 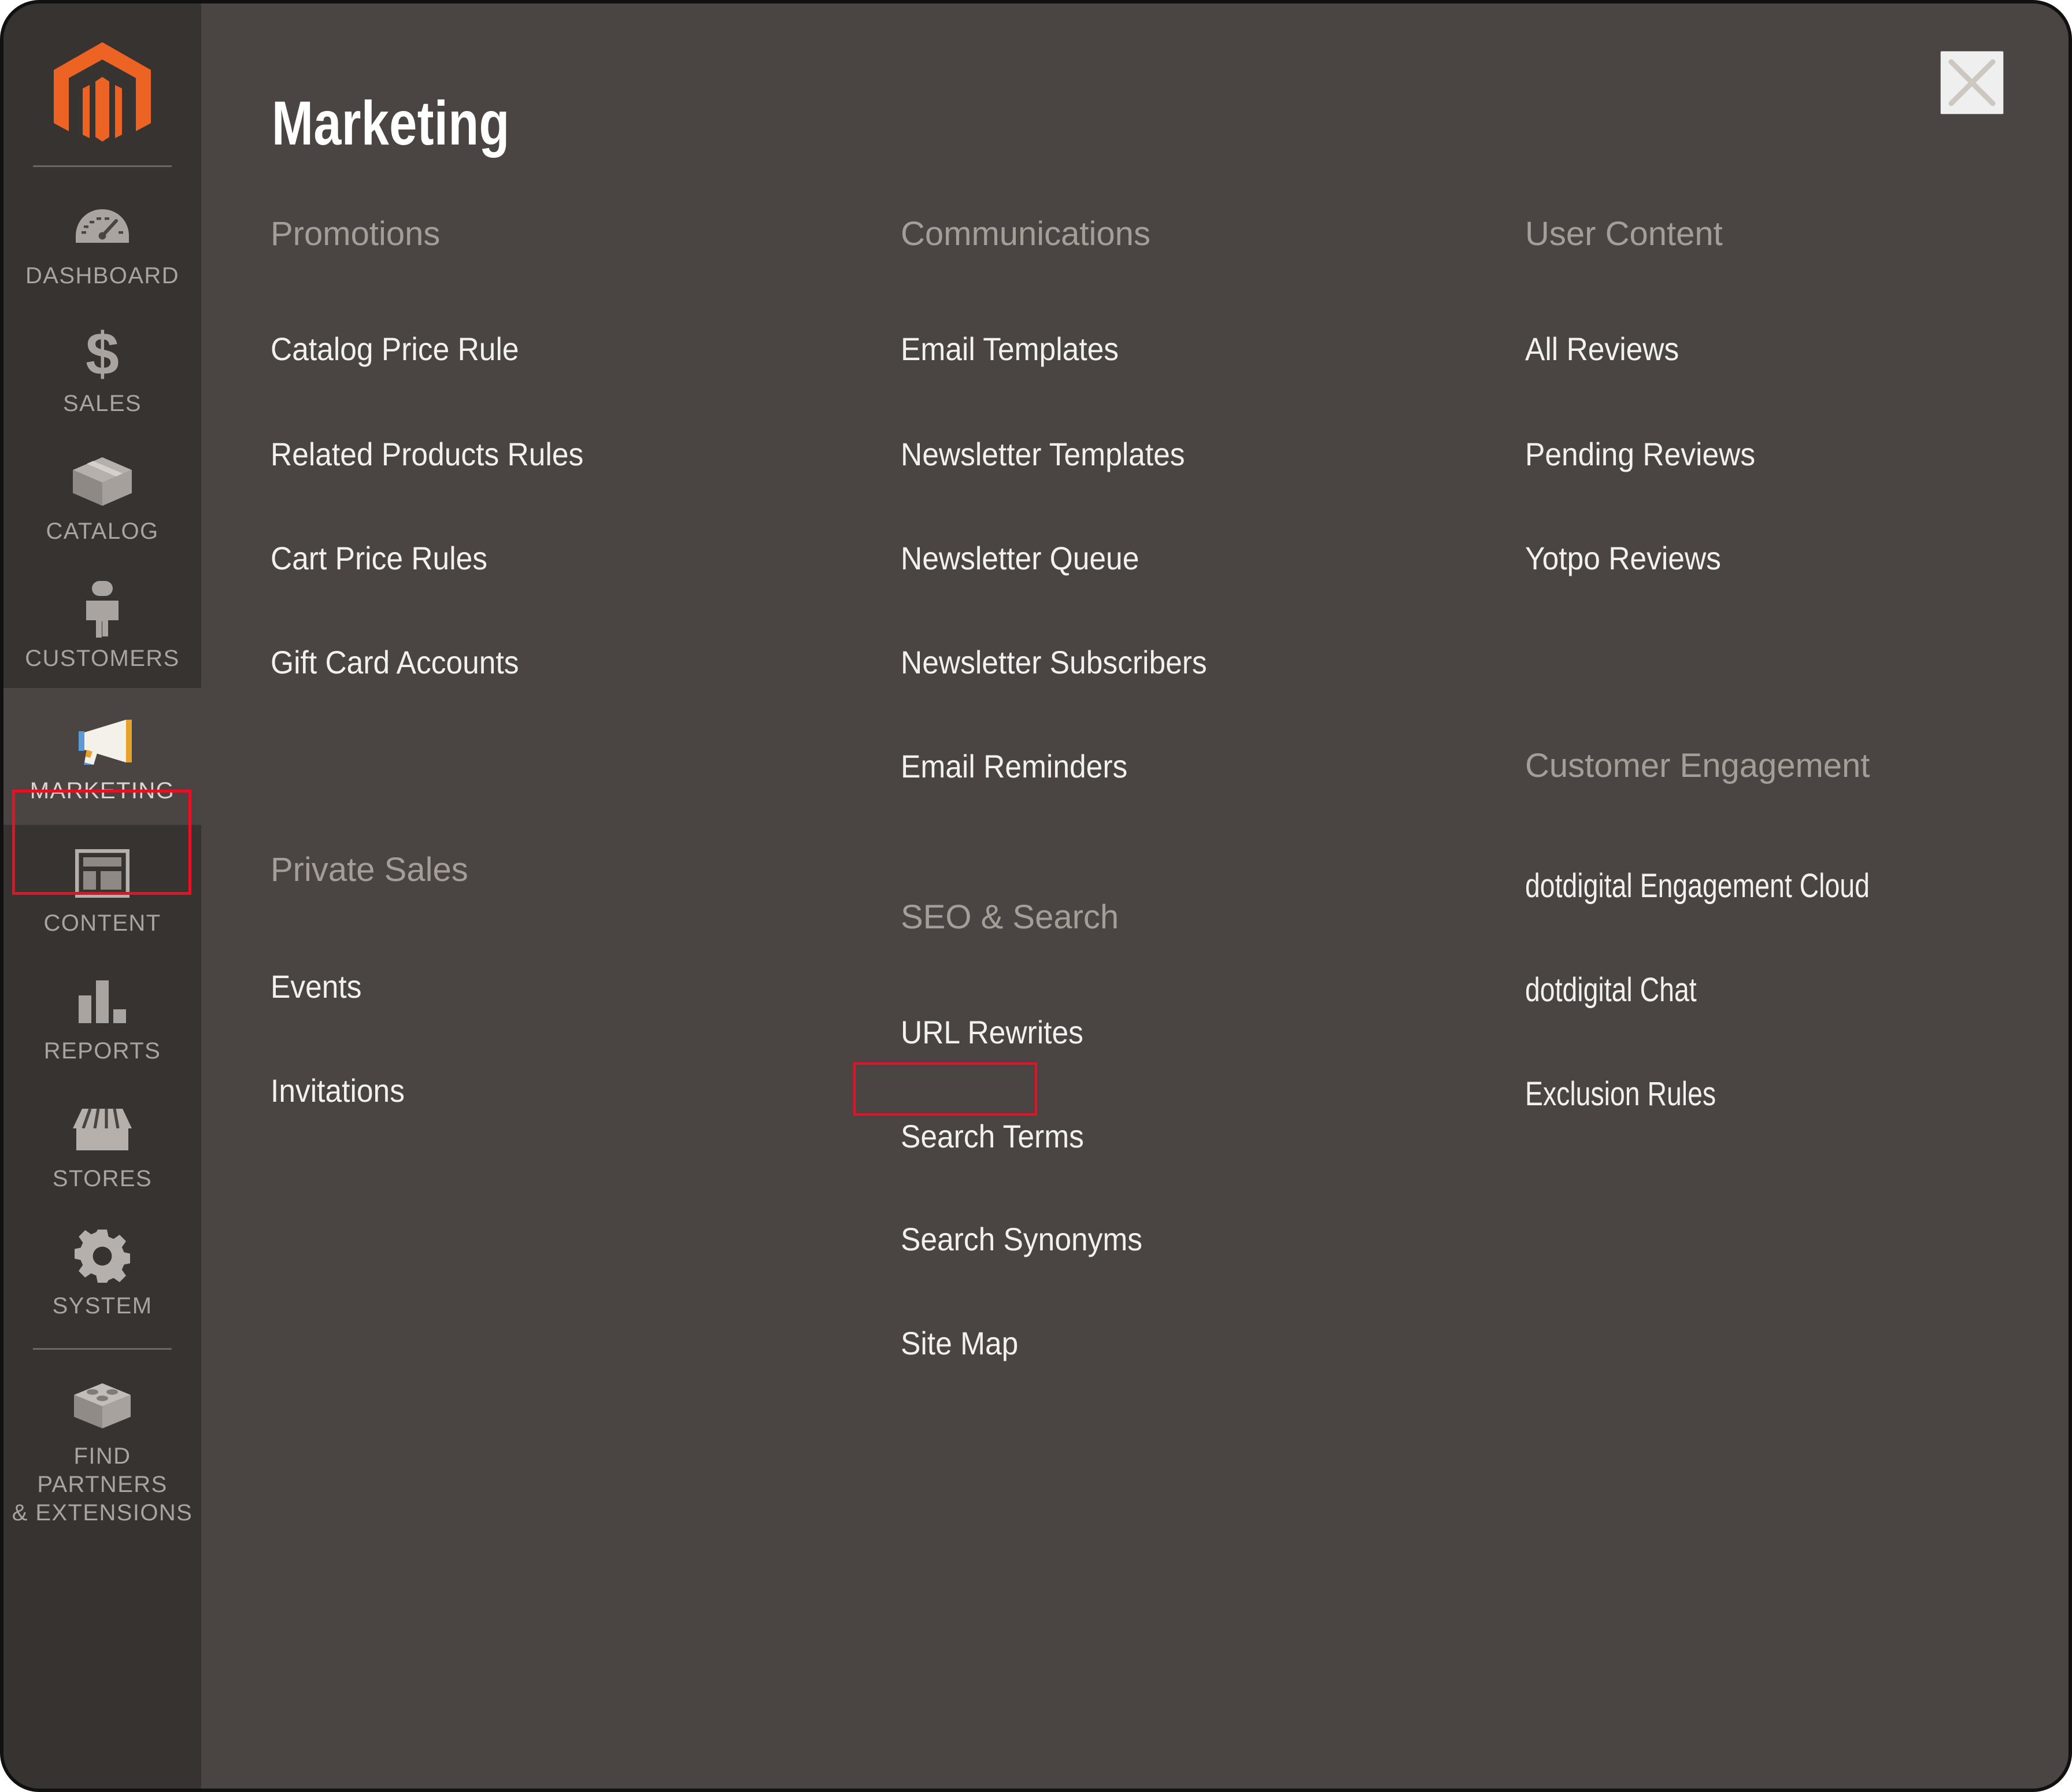 I want to click on group-heading-customer-engagement: Customer Engagement, so click(x=1697, y=765).